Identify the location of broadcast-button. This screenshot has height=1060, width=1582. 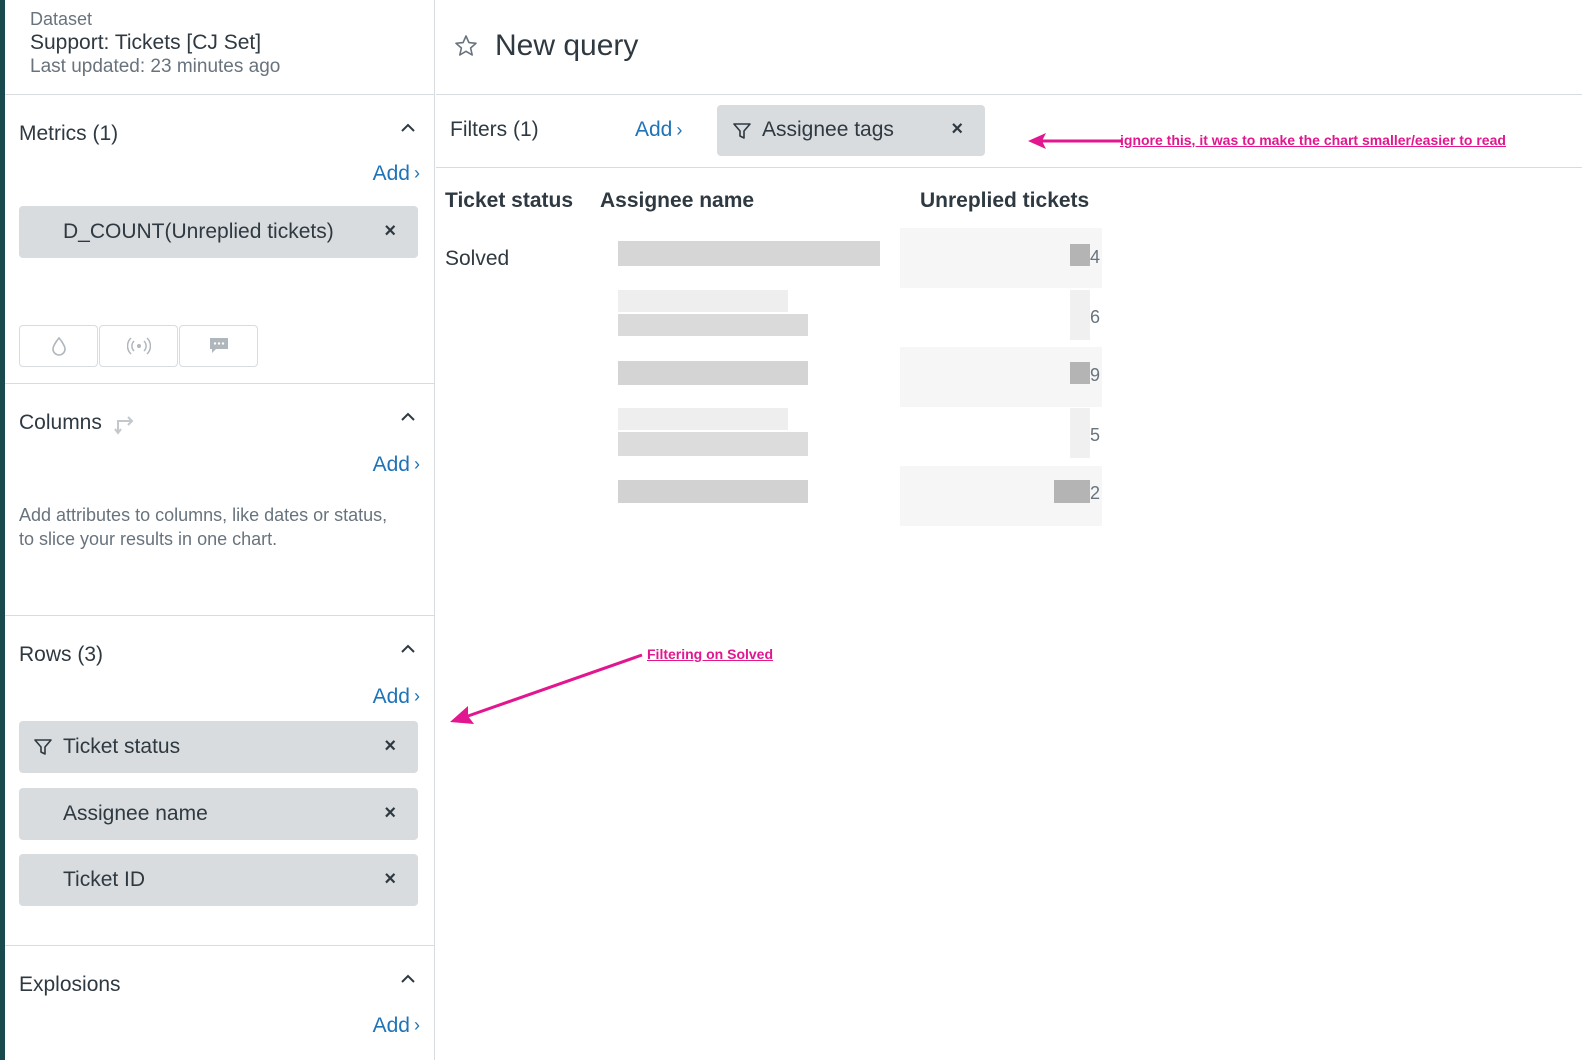
(138, 346).